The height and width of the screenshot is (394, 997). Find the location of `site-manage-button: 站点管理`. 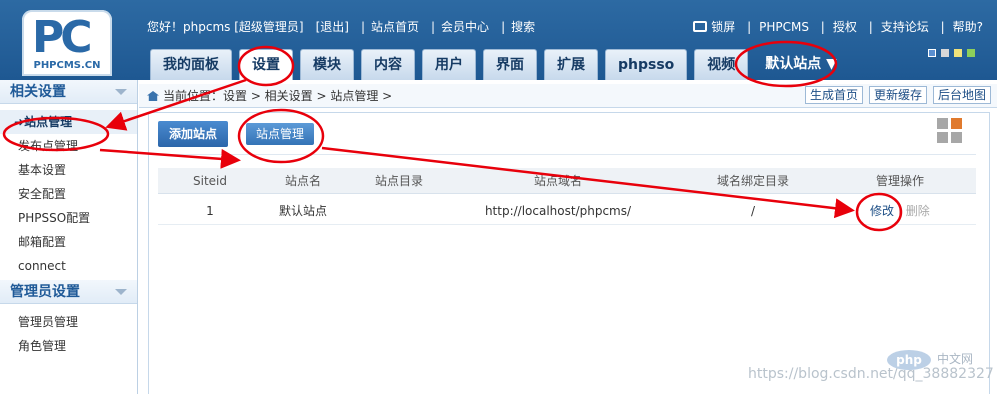

site-manage-button: 站点管理 is located at coordinates (280, 134).